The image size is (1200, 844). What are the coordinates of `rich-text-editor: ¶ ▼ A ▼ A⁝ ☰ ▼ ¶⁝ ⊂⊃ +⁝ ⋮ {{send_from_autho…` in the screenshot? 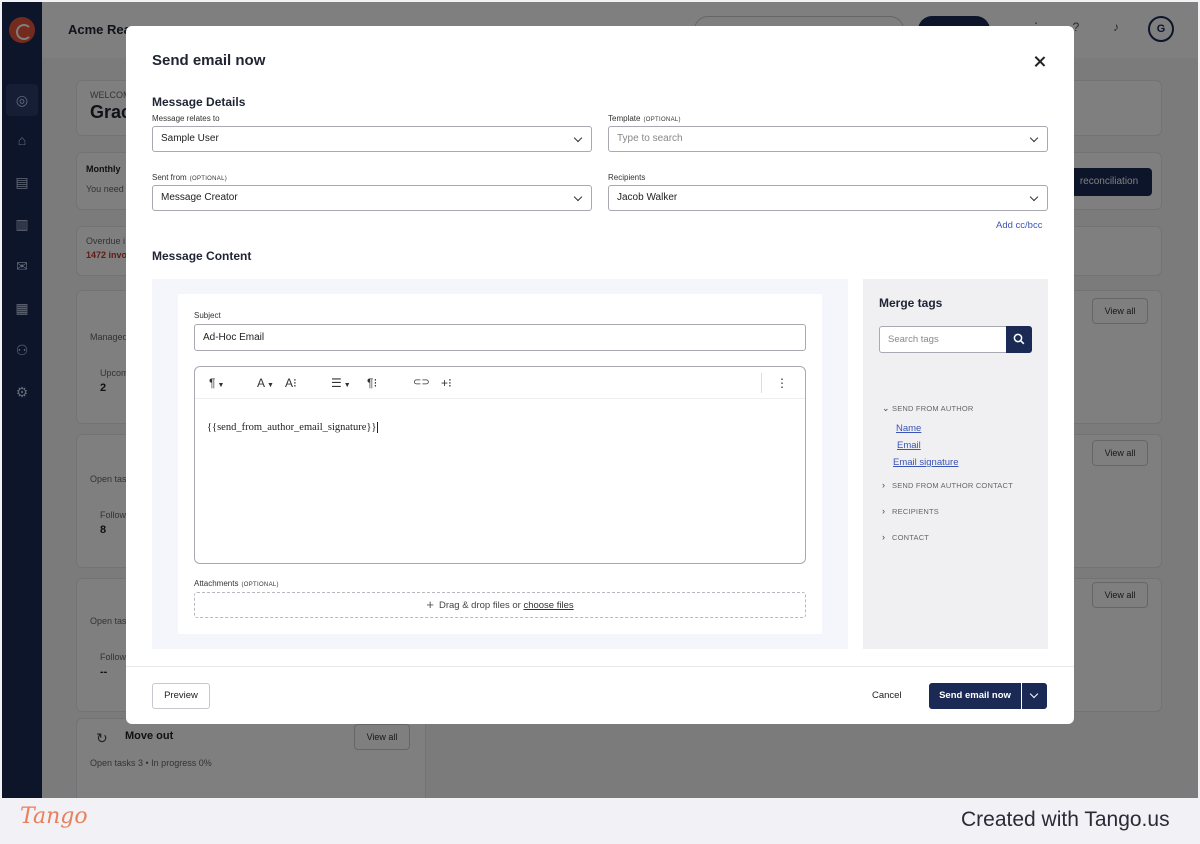 It's located at (500, 465).